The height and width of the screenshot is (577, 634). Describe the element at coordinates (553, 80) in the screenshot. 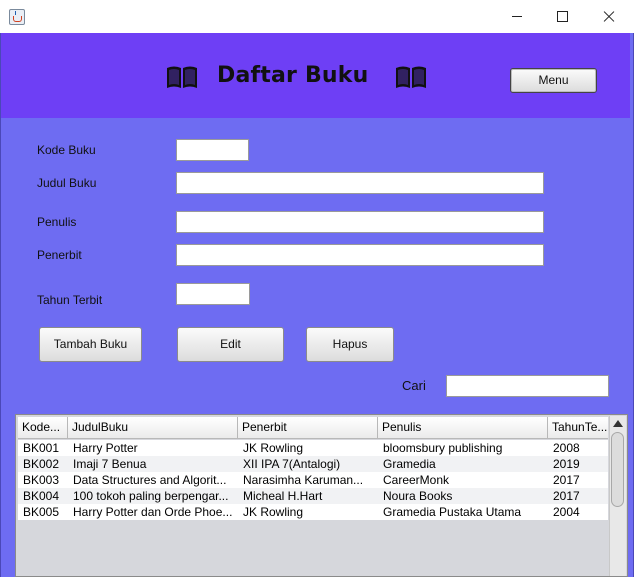

I see `menu-button: Menu` at that location.